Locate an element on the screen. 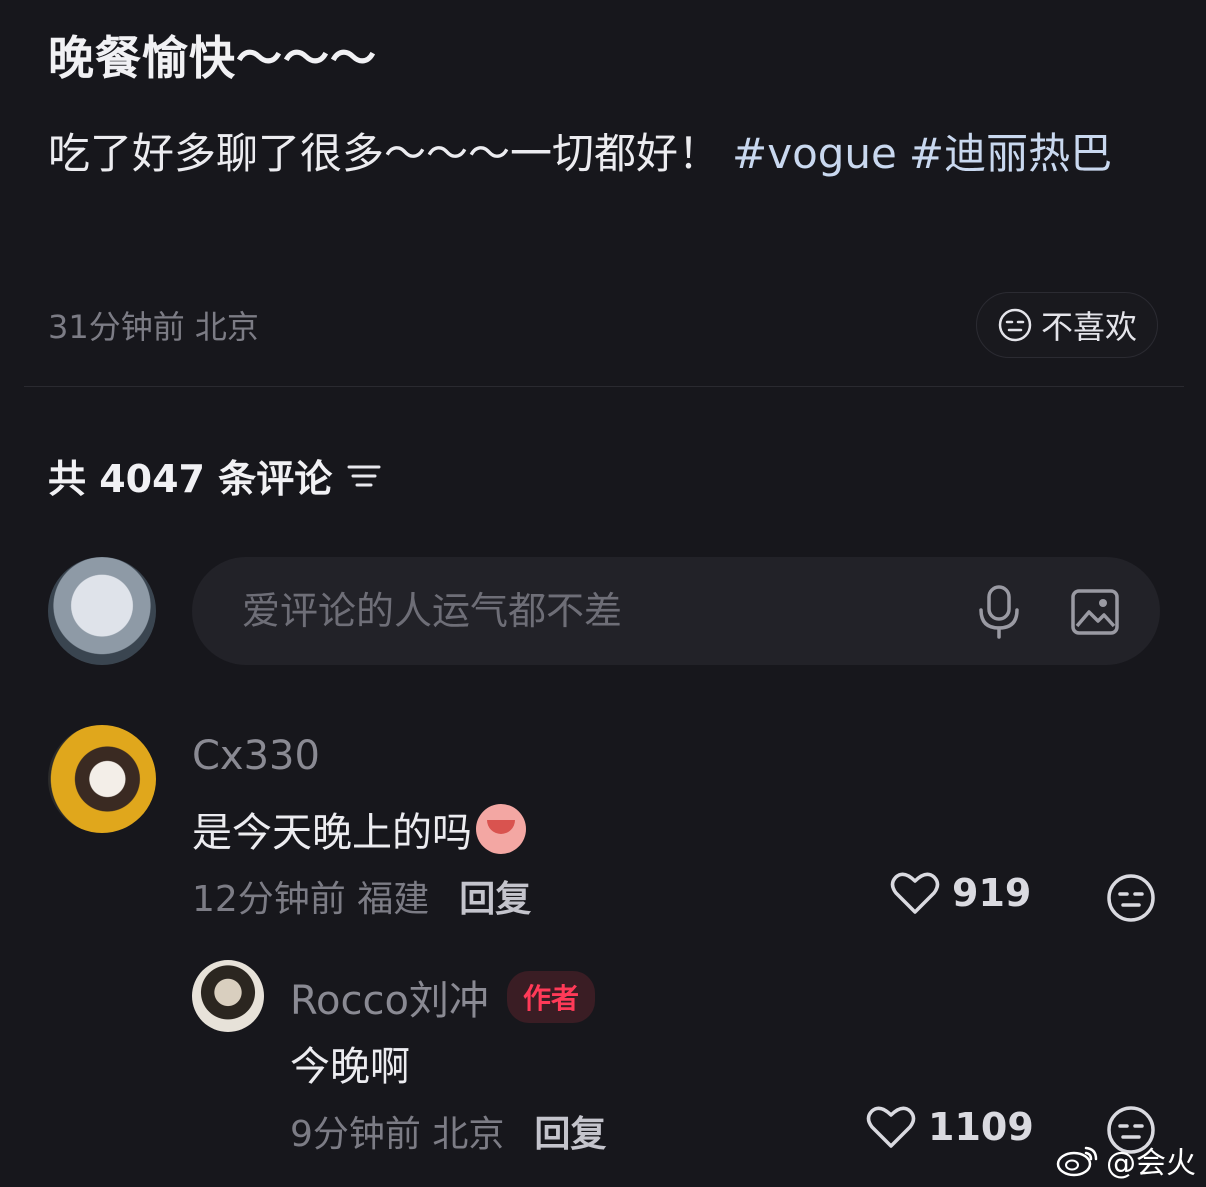 The width and height of the screenshot is (1206, 1187). image-icon is located at coordinates (1095, 612).